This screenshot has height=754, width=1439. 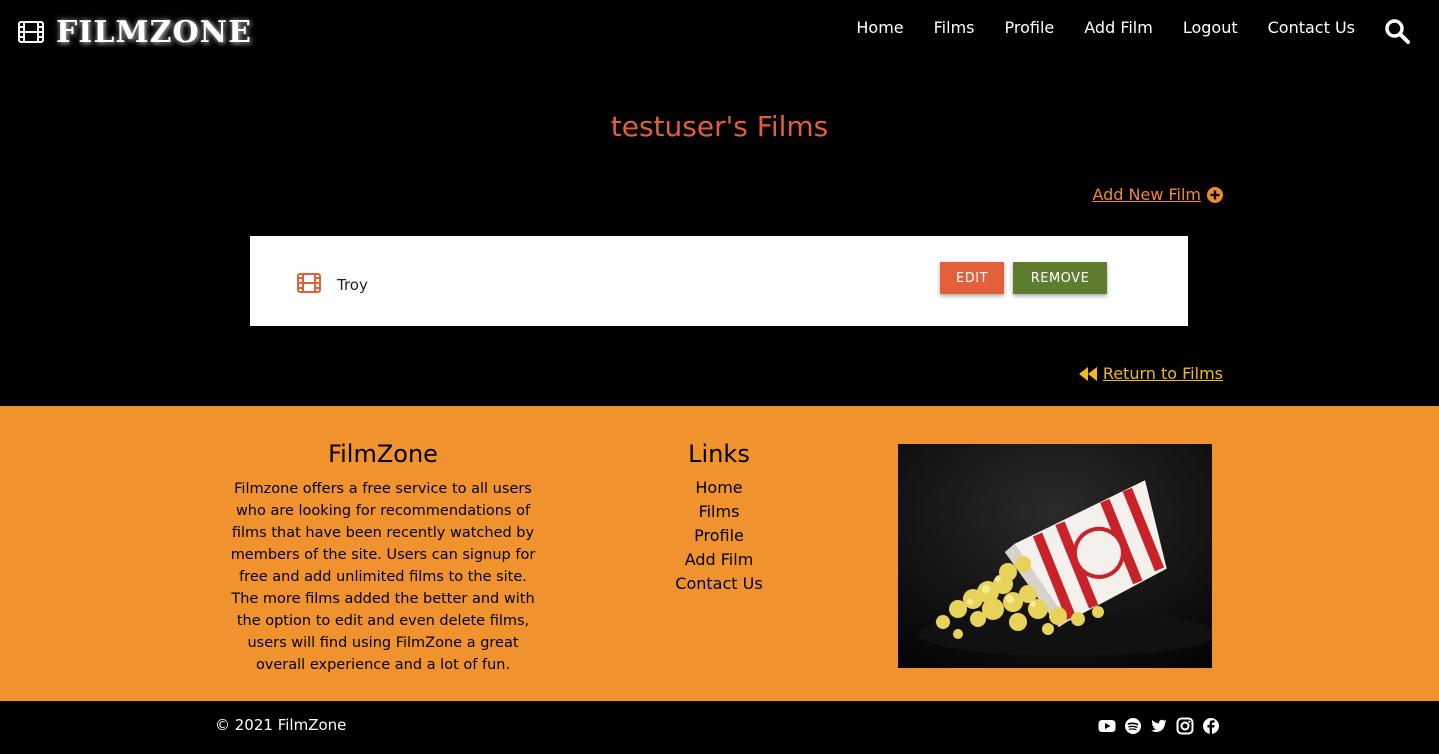 I want to click on nav-profile: Profile, so click(x=1030, y=27).